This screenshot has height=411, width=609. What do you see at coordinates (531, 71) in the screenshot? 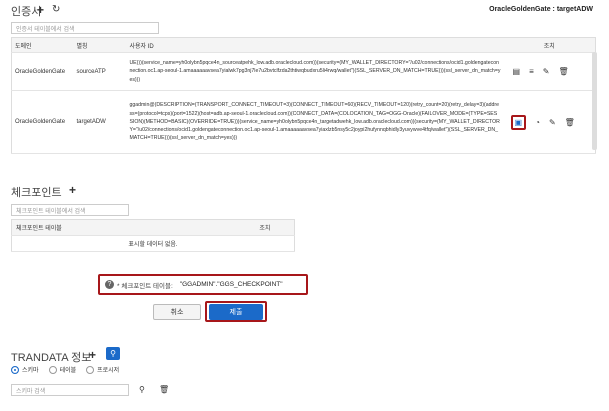
I see `diagnose-icon: ≡` at bounding box center [531, 71].